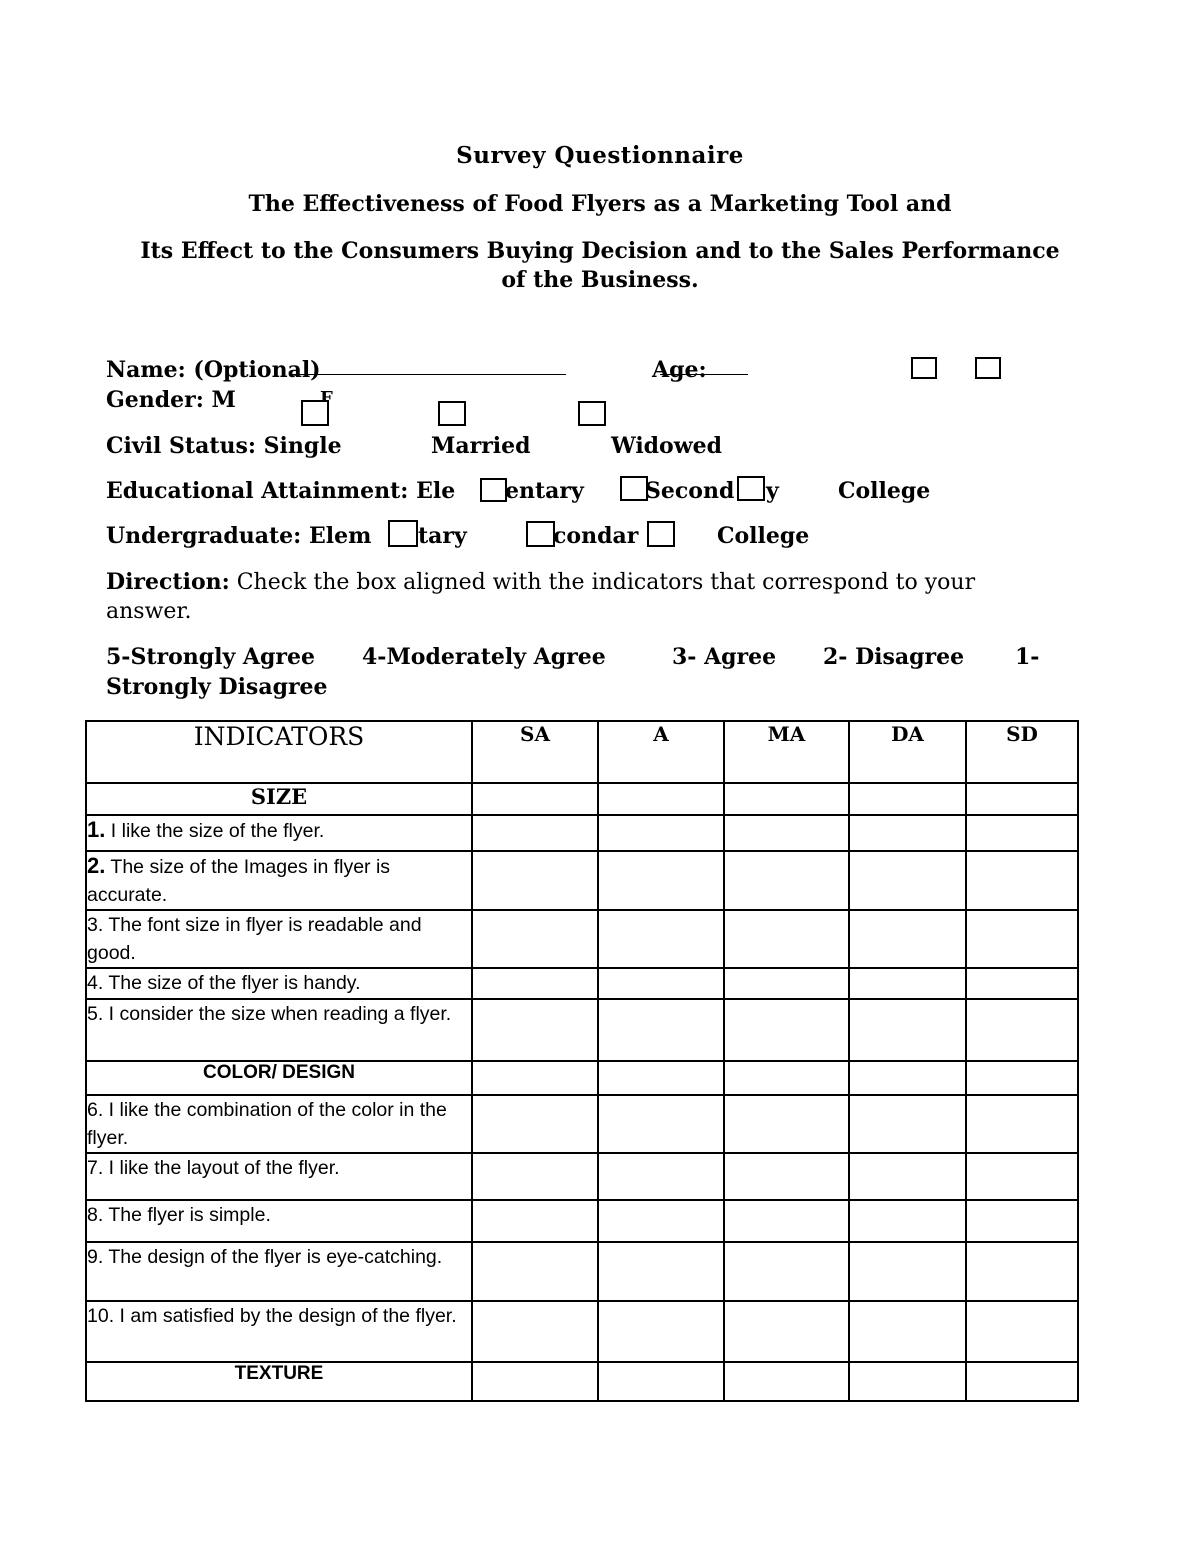  I want to click on table-section-row: SIZE, so click(582, 799).